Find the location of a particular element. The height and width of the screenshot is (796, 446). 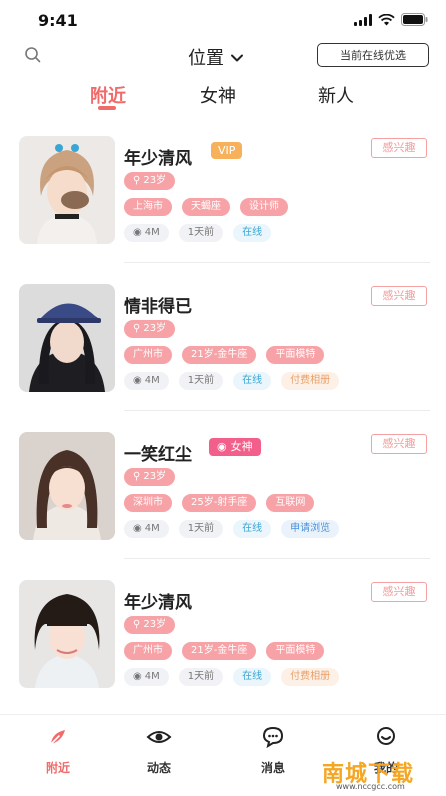

profile-tags: 深圳市 25岁-射手座 互联网 is located at coordinates (219, 503).